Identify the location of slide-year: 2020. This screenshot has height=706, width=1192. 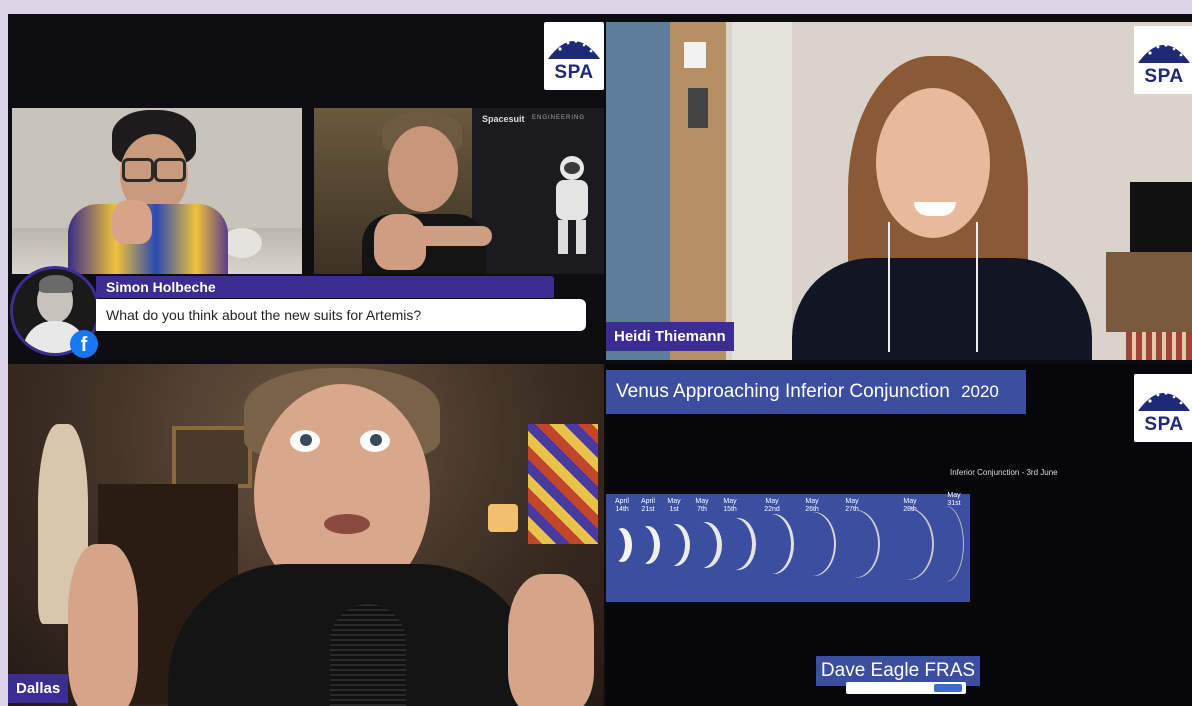
(980, 391).